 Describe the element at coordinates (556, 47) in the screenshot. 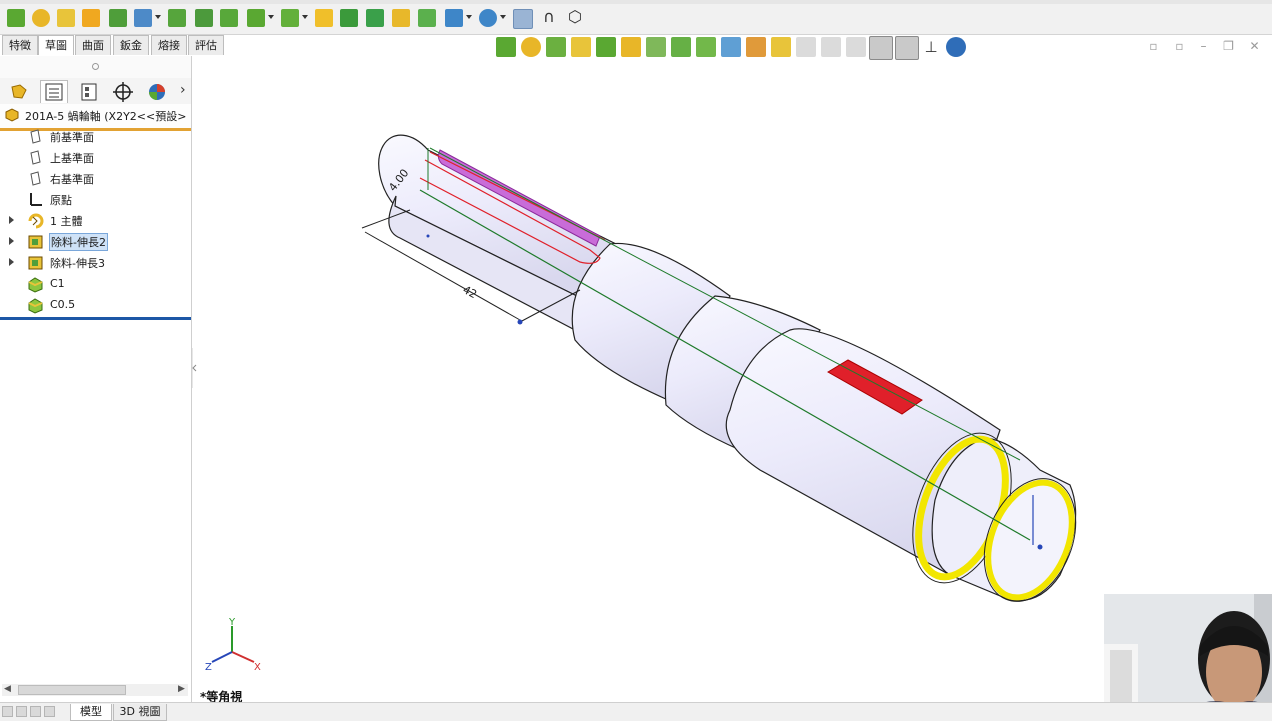

I see `previous-view-icon` at that location.